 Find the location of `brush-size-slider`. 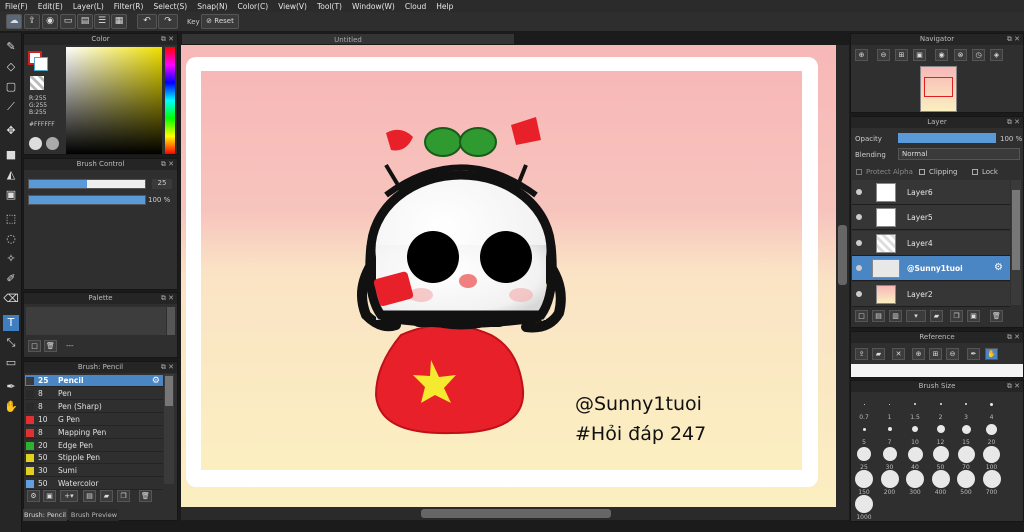

brush-size-slider is located at coordinates (87, 184).